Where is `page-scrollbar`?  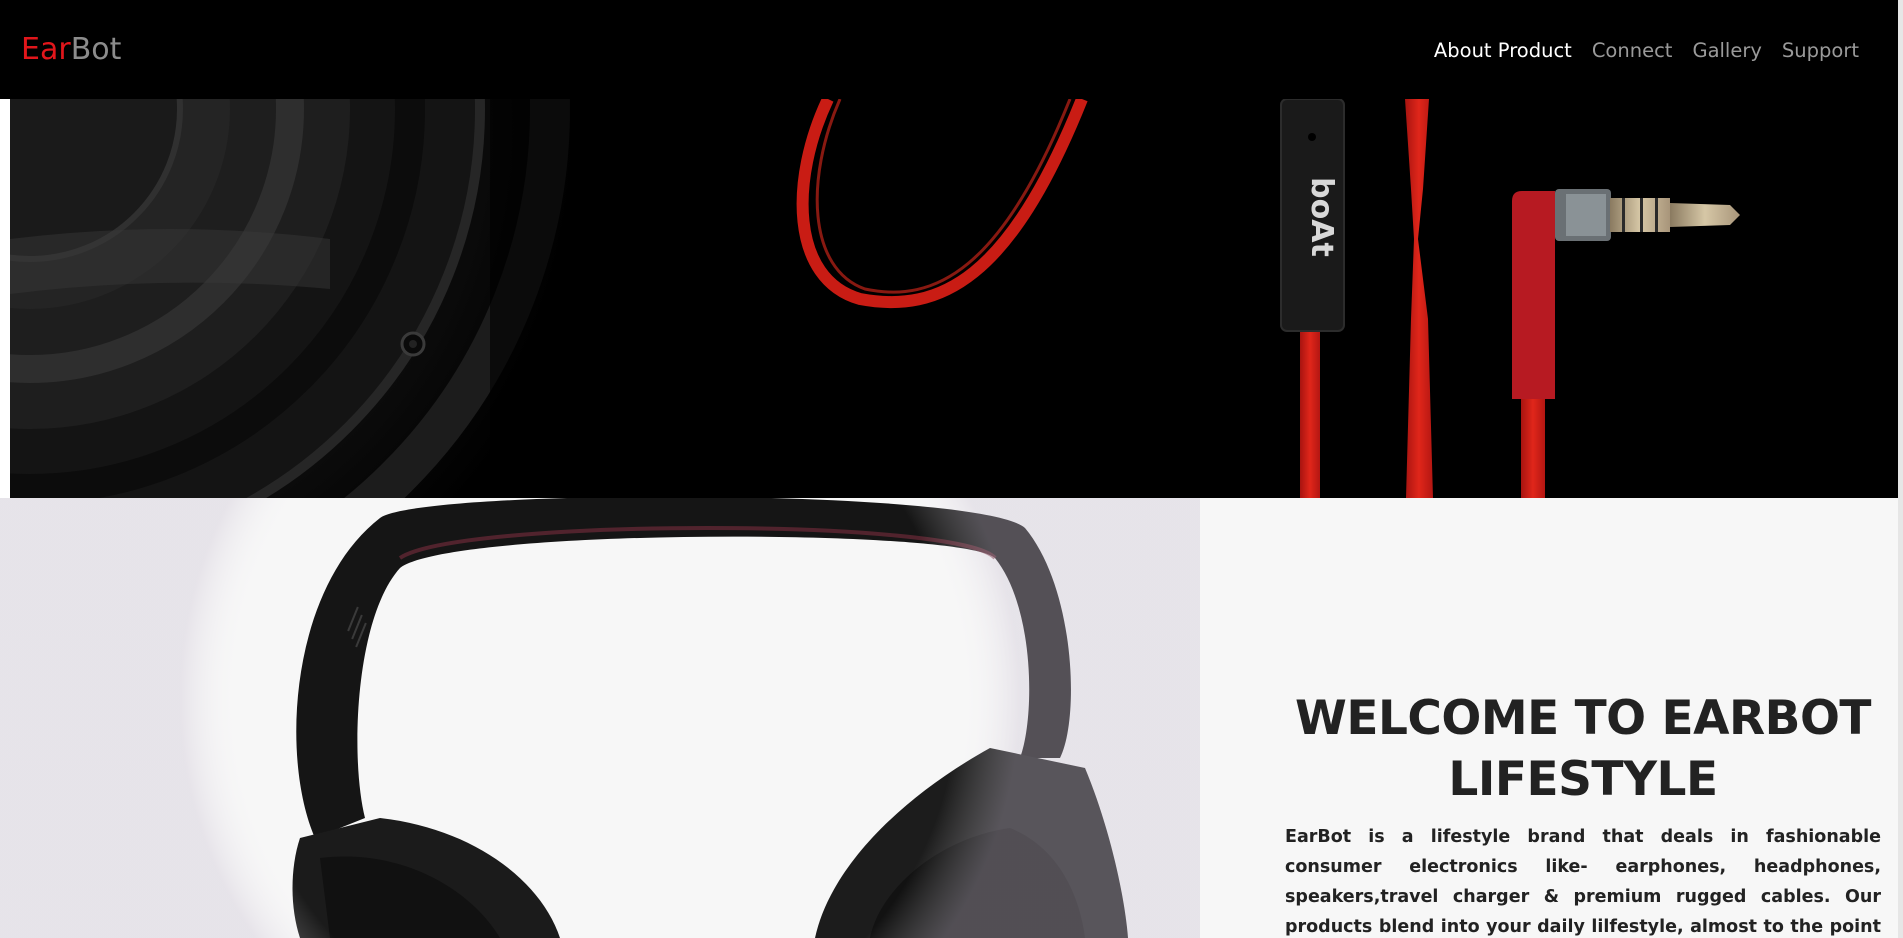 page-scrollbar is located at coordinates (1900, 469).